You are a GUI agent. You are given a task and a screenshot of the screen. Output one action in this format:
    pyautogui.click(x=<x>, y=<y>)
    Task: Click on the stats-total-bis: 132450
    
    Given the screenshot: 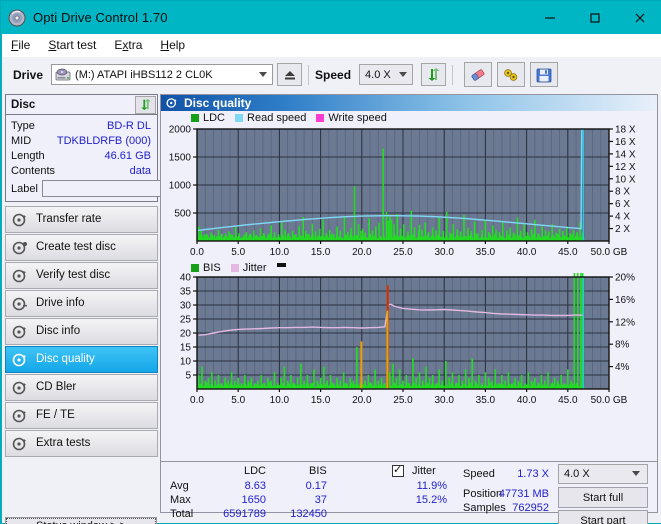 What is the action you would take?
    pyautogui.click(x=308, y=514)
    